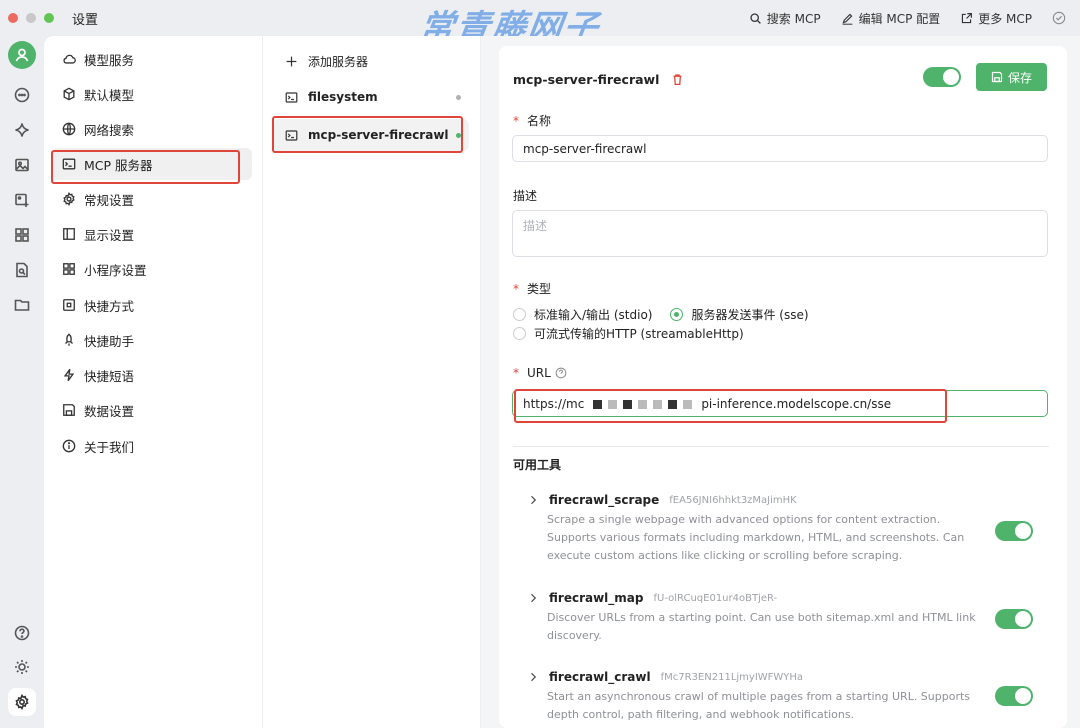 This screenshot has height=728, width=1080. Describe the element at coordinates (780, 148) in the screenshot. I see `name-input` at that location.